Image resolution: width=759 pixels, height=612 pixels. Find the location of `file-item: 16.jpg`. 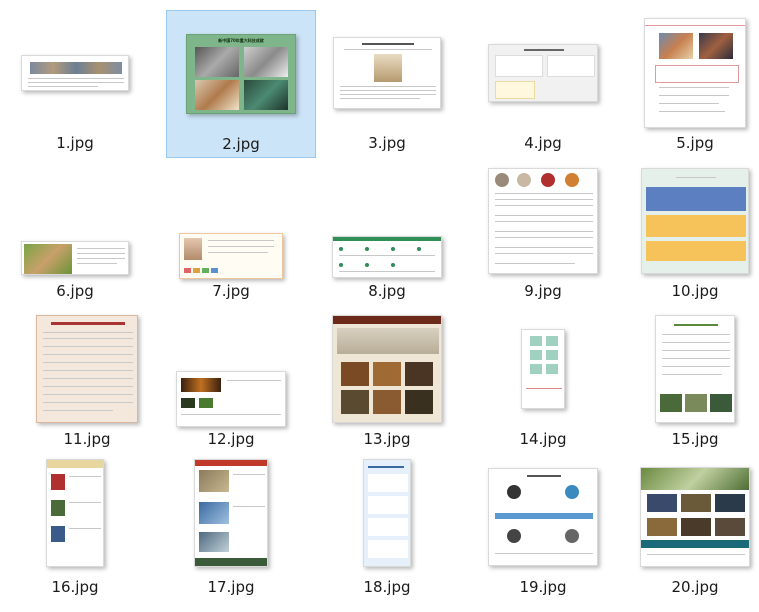

file-item: 16.jpg is located at coordinates (75, 528).